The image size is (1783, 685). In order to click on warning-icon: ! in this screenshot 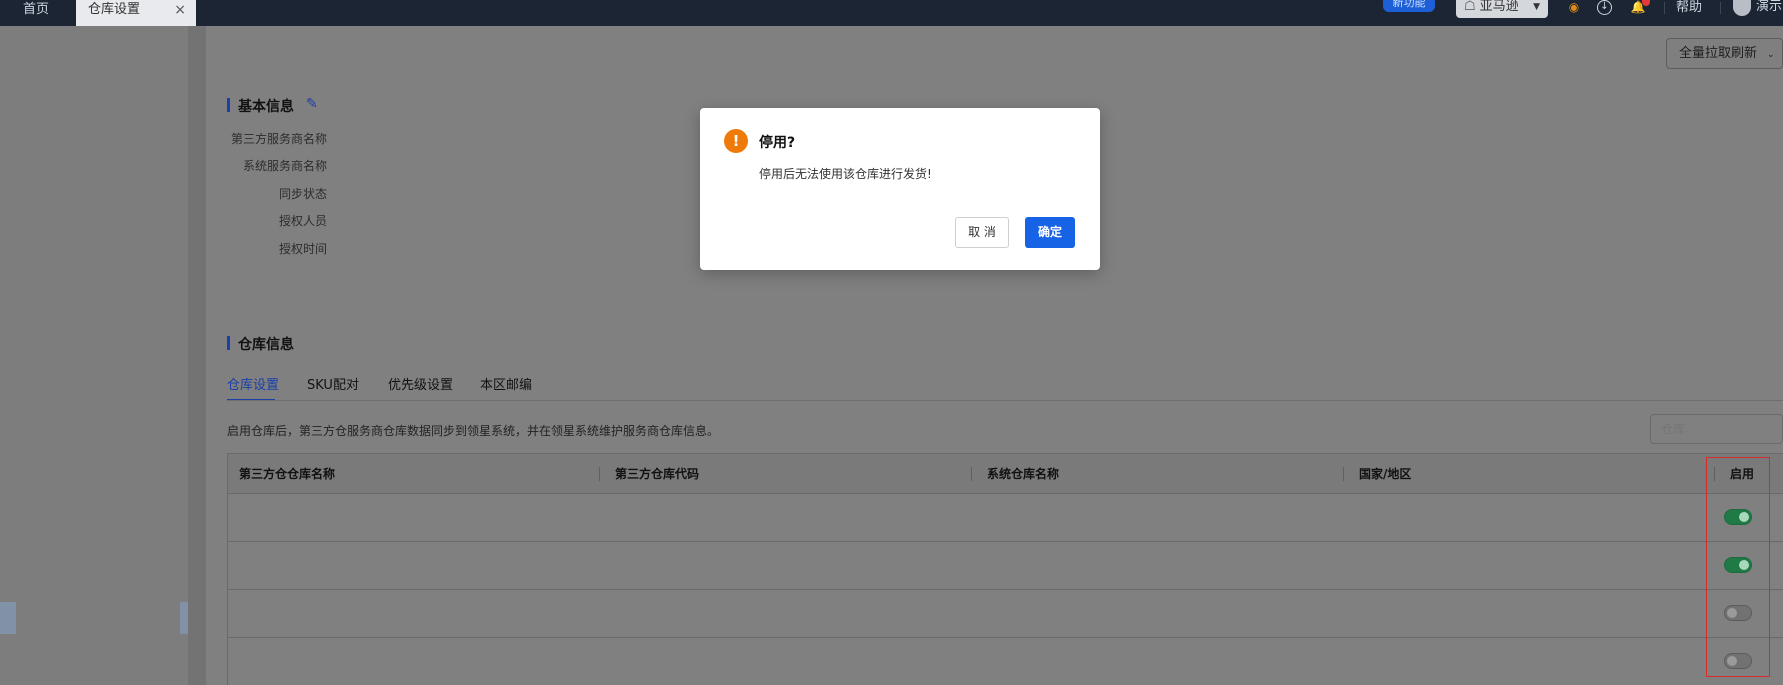, I will do `click(736, 141)`.